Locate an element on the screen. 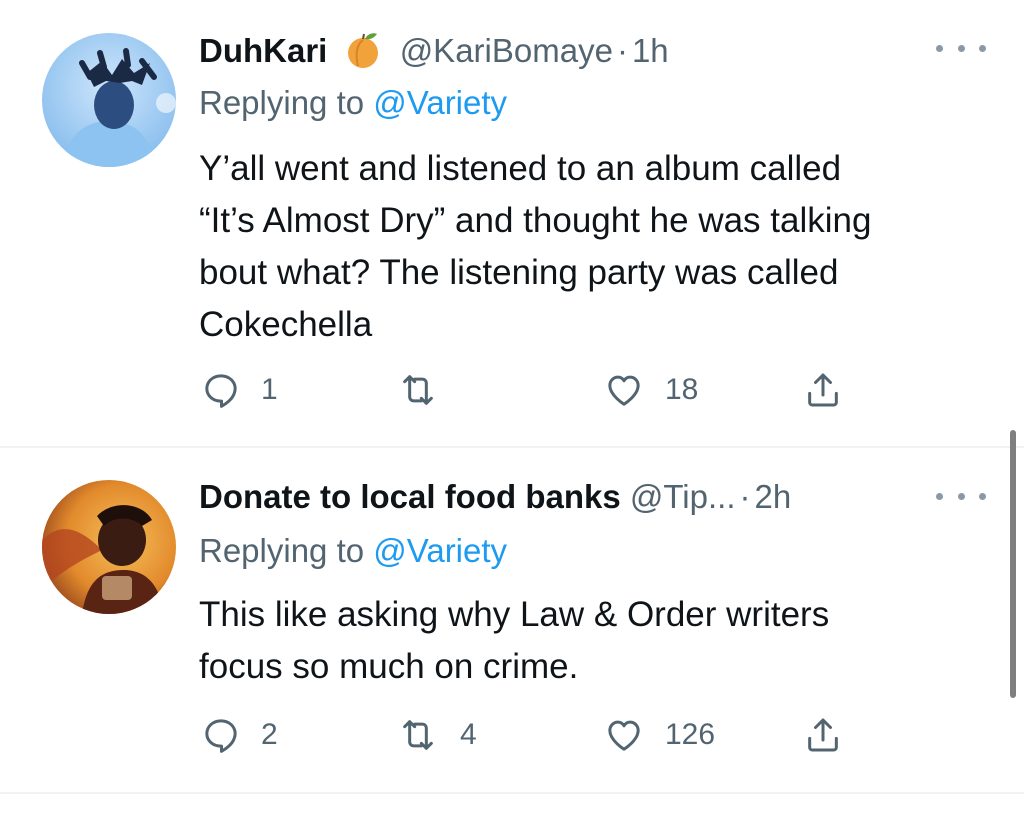 This screenshot has width=1024, height=818. like-button: 126 is located at coordinates (659, 735).